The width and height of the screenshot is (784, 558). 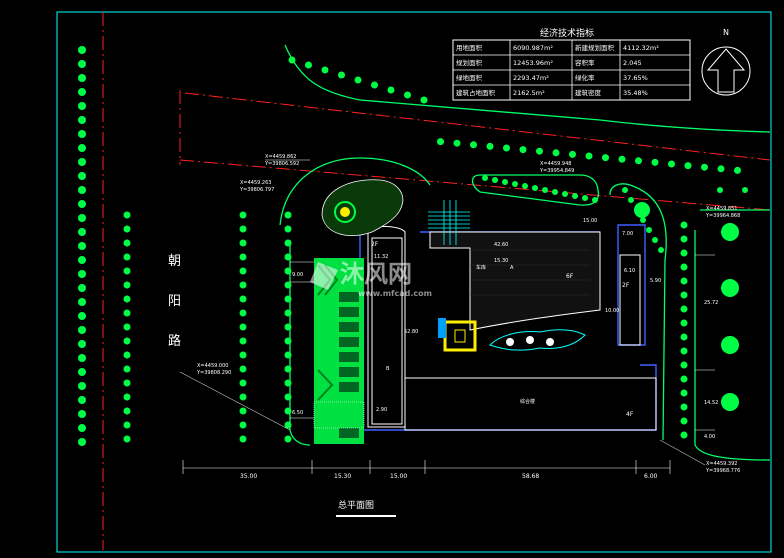 What do you see at coordinates (356, 505) in the screenshot?
I see `drawing-caption: 总平面图` at bounding box center [356, 505].